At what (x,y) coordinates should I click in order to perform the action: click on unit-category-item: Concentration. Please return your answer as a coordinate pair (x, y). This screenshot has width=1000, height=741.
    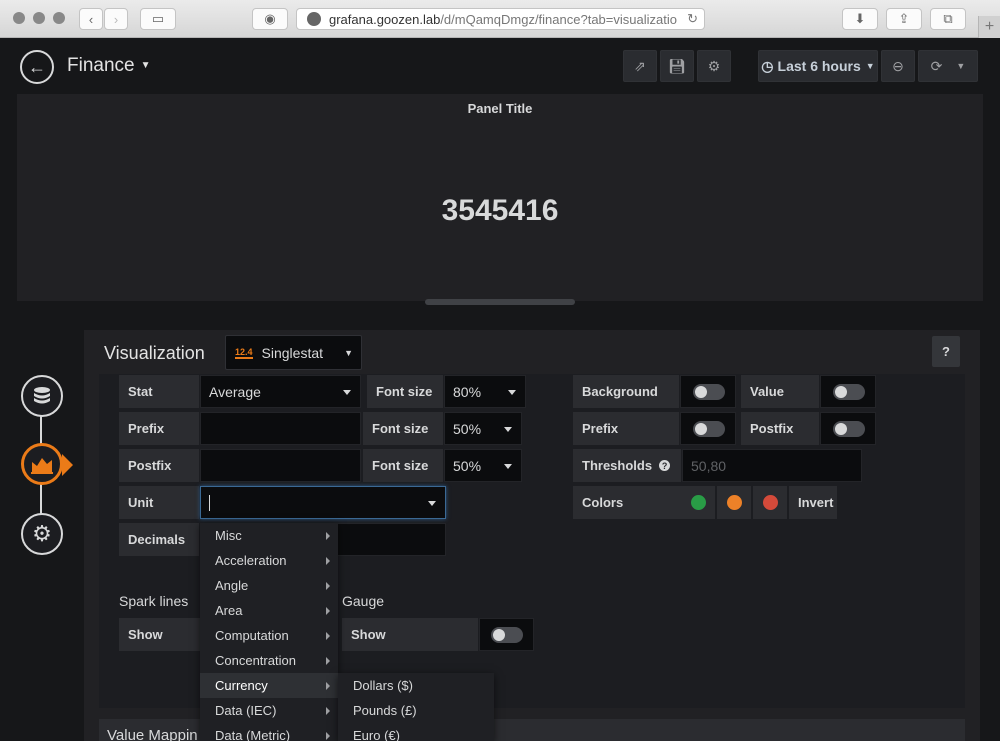
    Looking at the image, I should click on (269, 660).